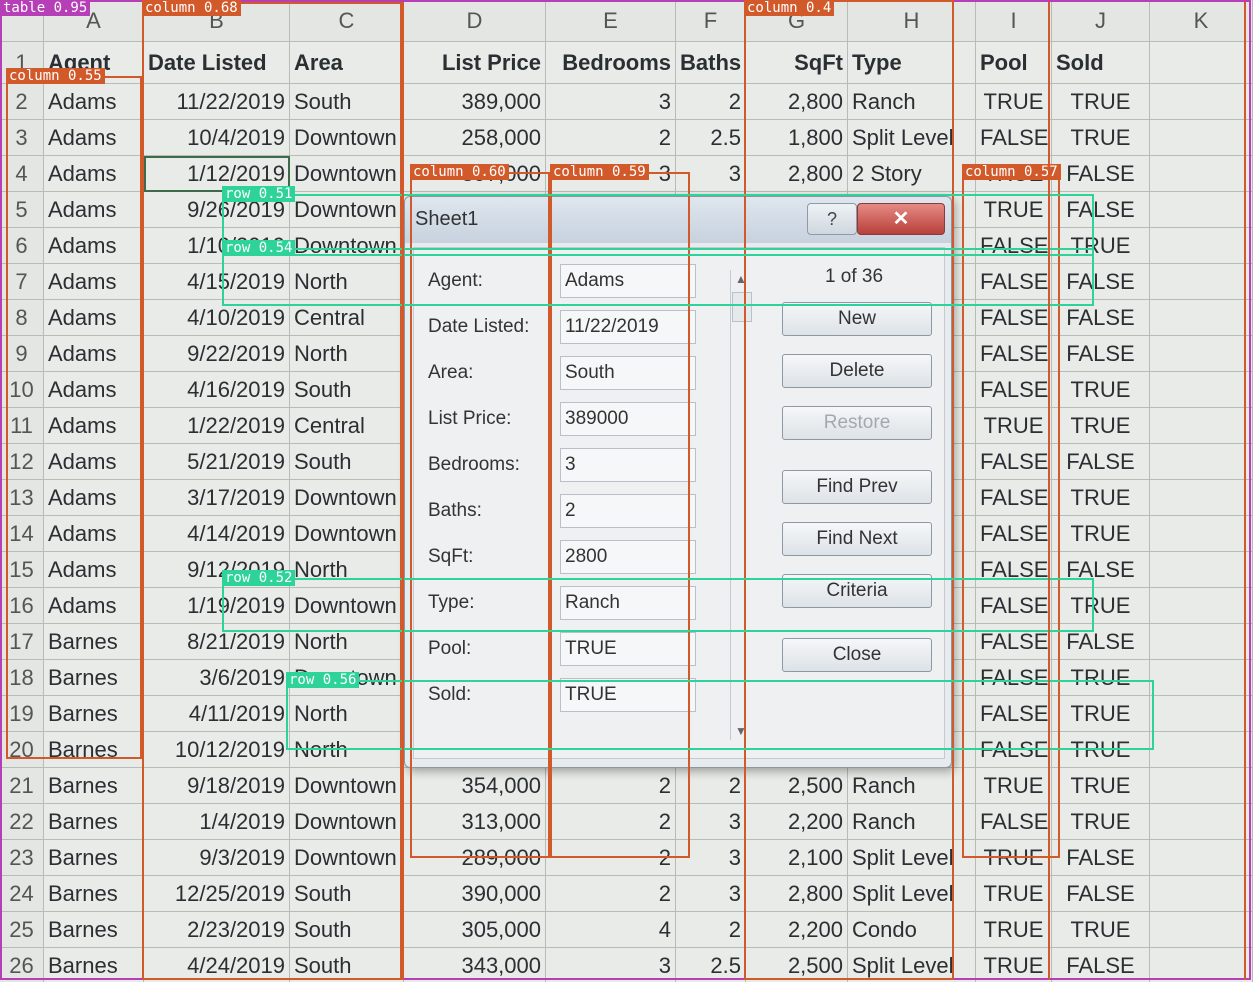 The width and height of the screenshot is (1253, 982). Describe the element at coordinates (678, 220) in the screenshot. I see `dialog-titlebar: Sheet1 ? ✕` at that location.